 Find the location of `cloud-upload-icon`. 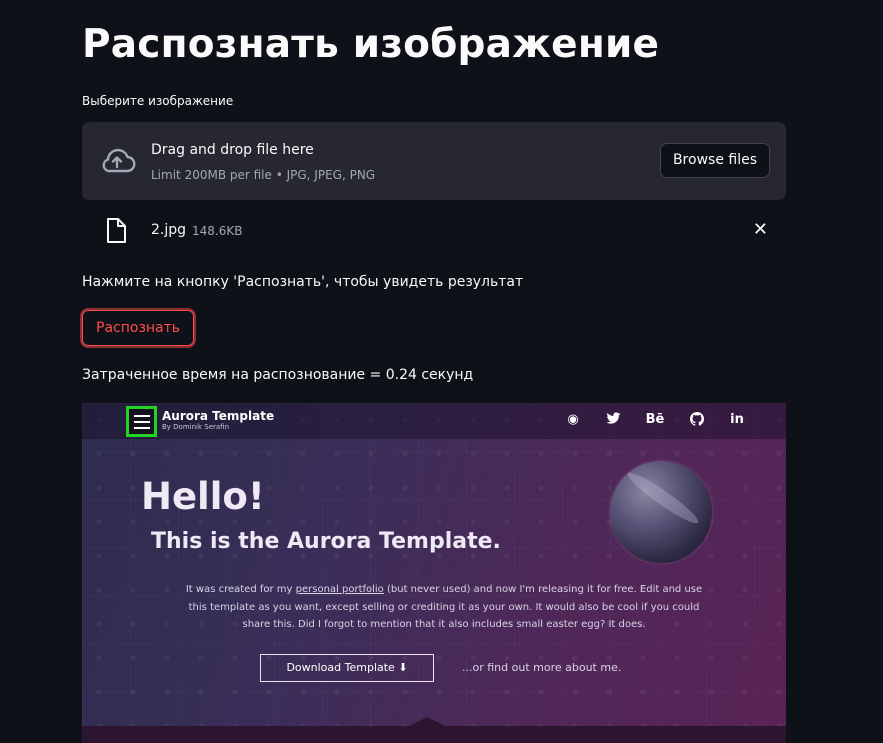

cloud-upload-icon is located at coordinates (117, 162).